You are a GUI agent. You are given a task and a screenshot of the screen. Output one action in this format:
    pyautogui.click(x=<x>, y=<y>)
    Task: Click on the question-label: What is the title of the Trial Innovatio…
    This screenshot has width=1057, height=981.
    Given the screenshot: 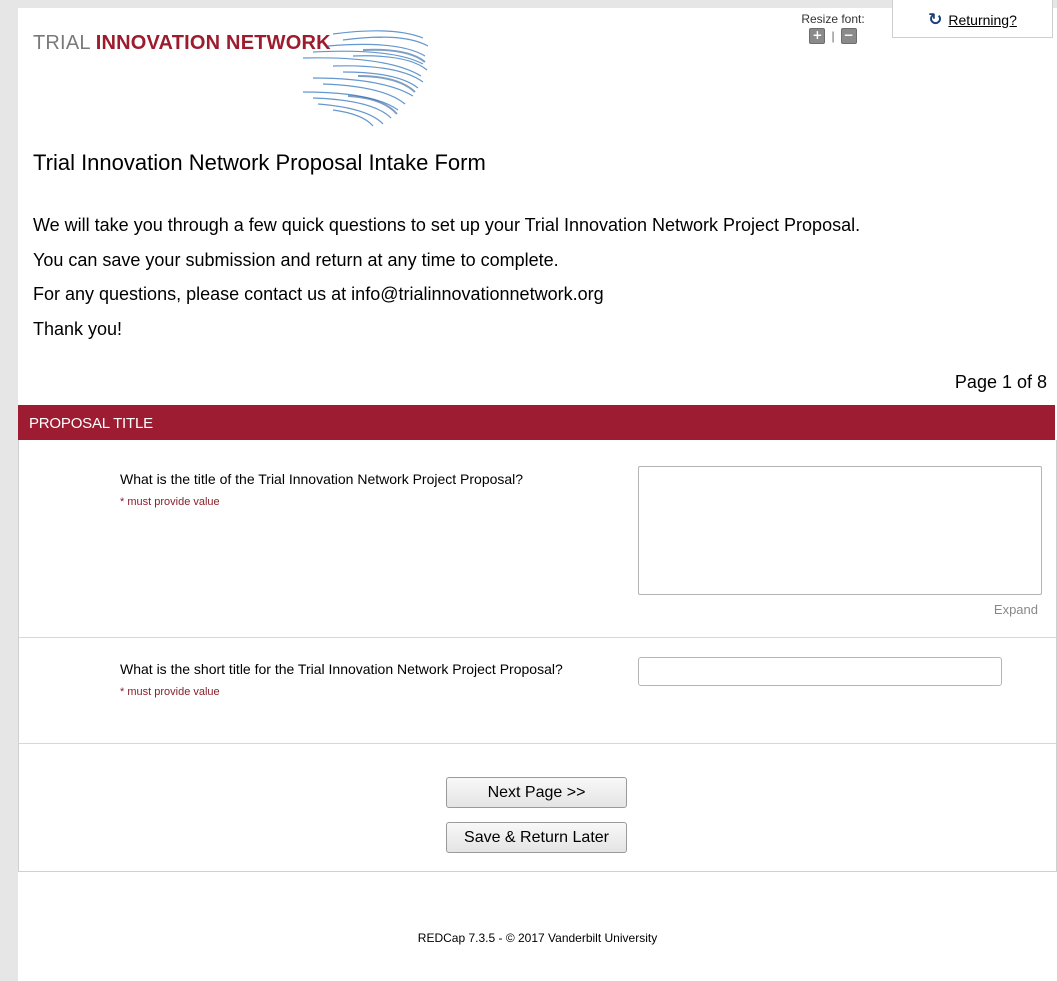 What is the action you would take?
    pyautogui.click(x=355, y=490)
    